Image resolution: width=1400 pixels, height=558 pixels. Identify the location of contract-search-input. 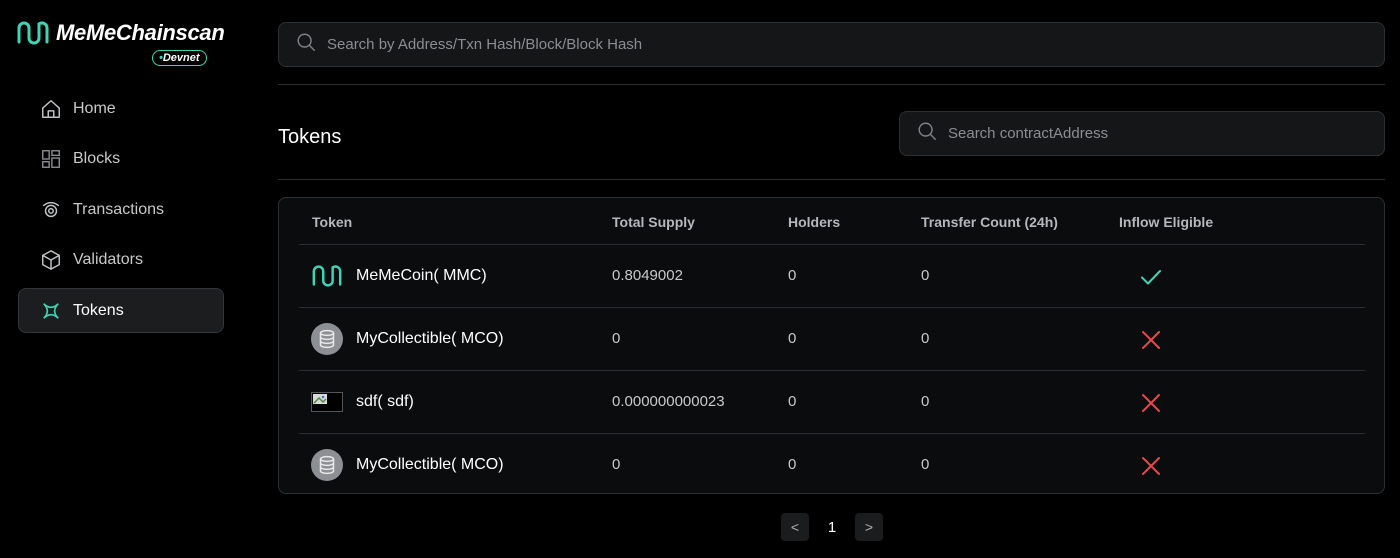
(1159, 133).